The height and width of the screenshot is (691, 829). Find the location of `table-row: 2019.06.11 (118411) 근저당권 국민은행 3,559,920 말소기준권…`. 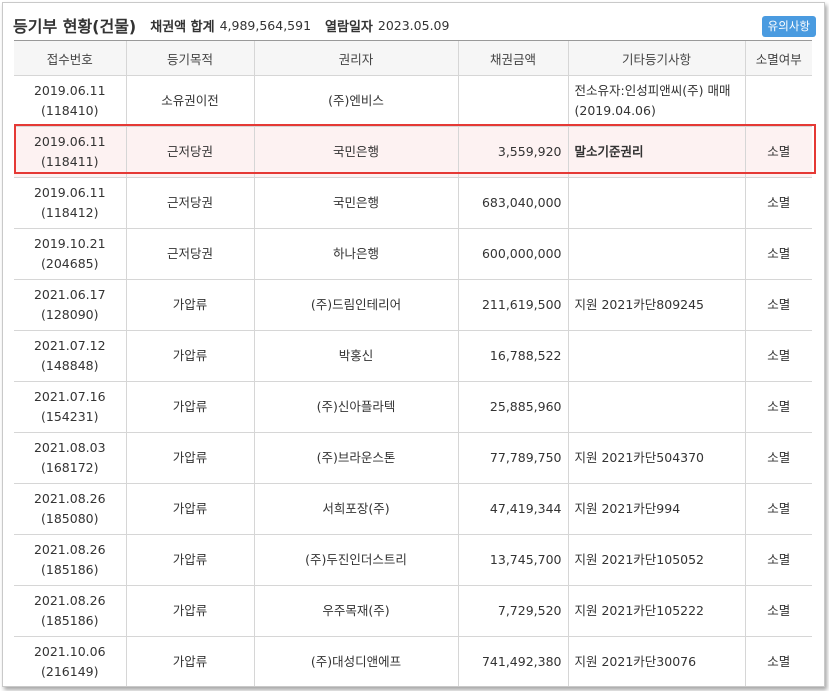

table-row: 2019.06.11 (118411) 근저당권 국민은행 3,559,920 말소기준권… is located at coordinates (413, 152).